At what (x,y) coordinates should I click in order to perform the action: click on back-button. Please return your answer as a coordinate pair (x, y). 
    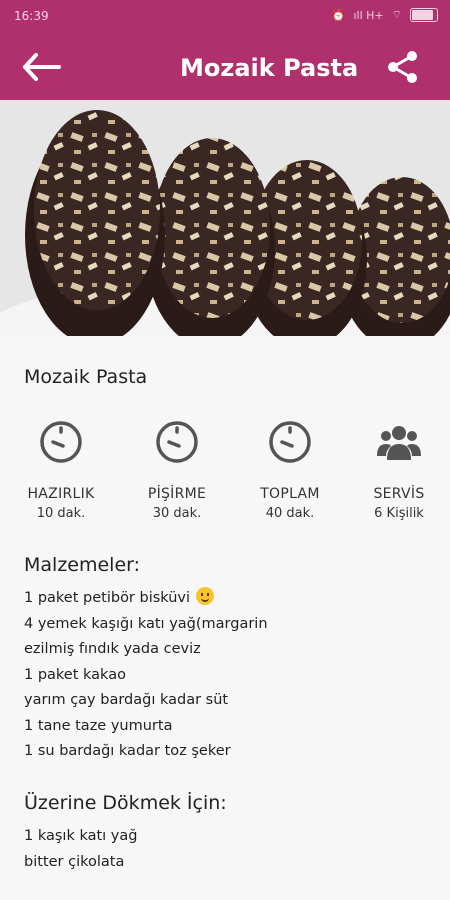
    Looking at the image, I should click on (42, 67).